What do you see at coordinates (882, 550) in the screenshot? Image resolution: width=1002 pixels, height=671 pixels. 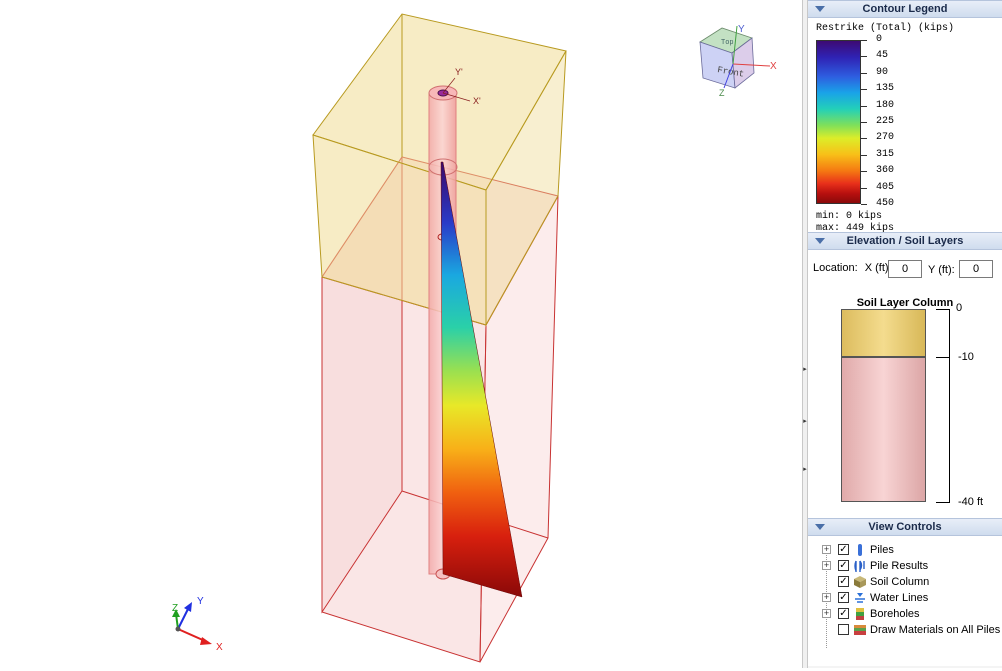 I see `tree-item-label: Piles` at bounding box center [882, 550].